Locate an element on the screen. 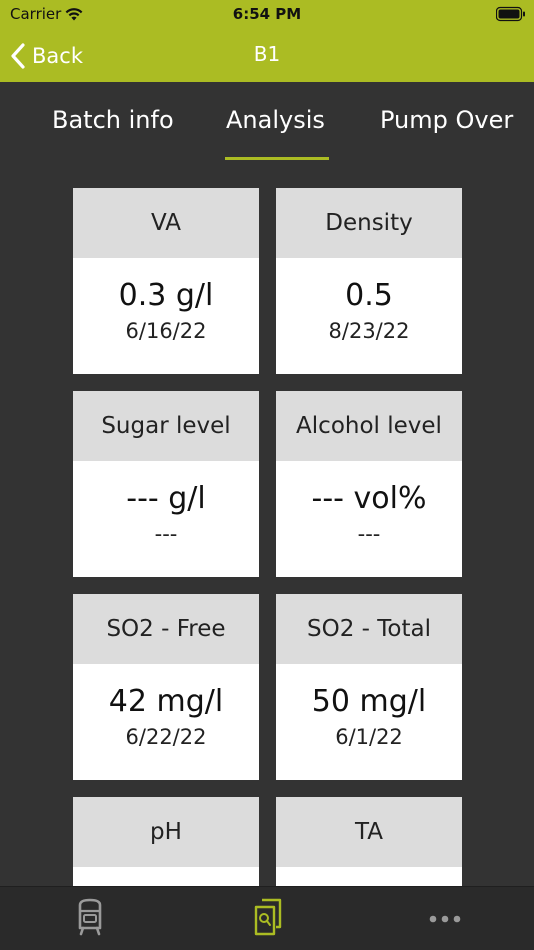  analysis-documents-icon is located at coordinates (268, 917).